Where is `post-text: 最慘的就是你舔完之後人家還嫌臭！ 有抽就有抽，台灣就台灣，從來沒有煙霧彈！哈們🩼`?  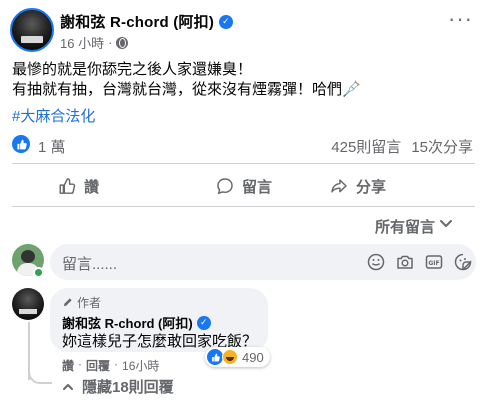
post-text: 最慘的就是你舔完之後人家還嫌臭！ 有抽就有抽，台灣就台灣，從來沒有煙霧彈！哈們🩼 is located at coordinates (186, 80).